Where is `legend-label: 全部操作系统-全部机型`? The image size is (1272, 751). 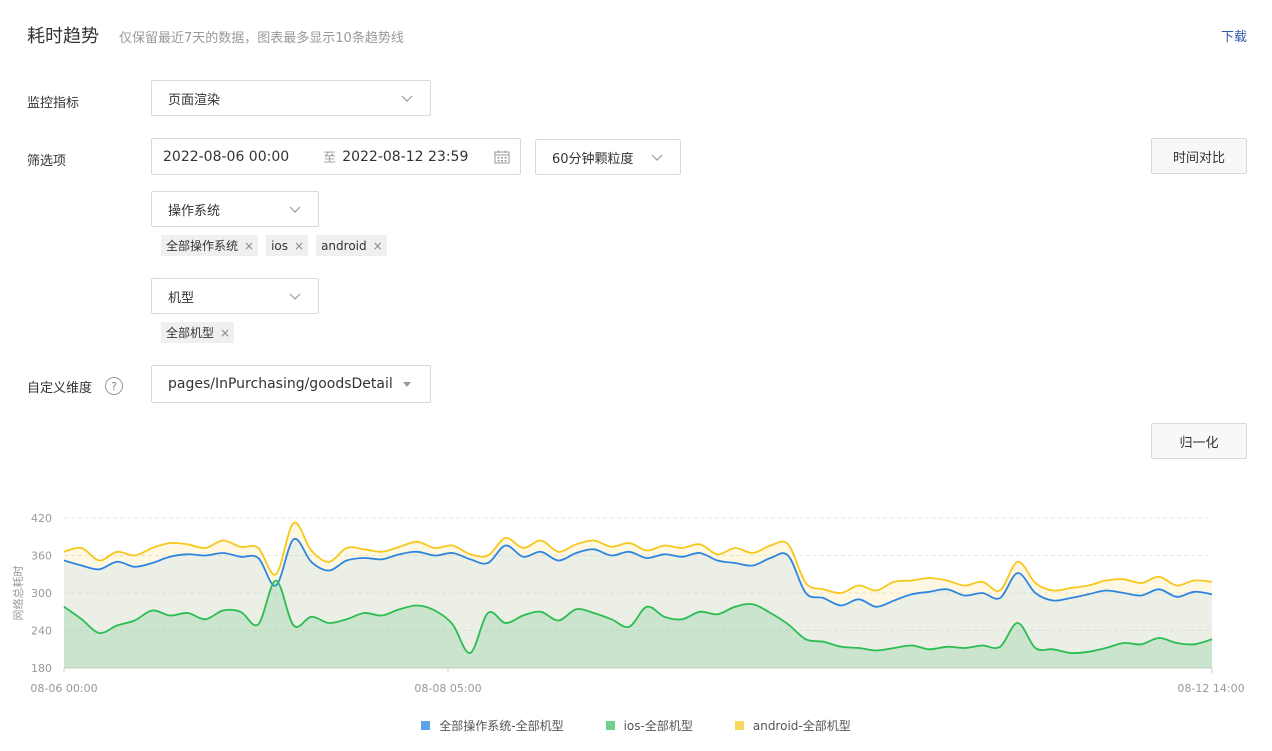
legend-label: 全部操作系统-全部机型 is located at coordinates (501, 726).